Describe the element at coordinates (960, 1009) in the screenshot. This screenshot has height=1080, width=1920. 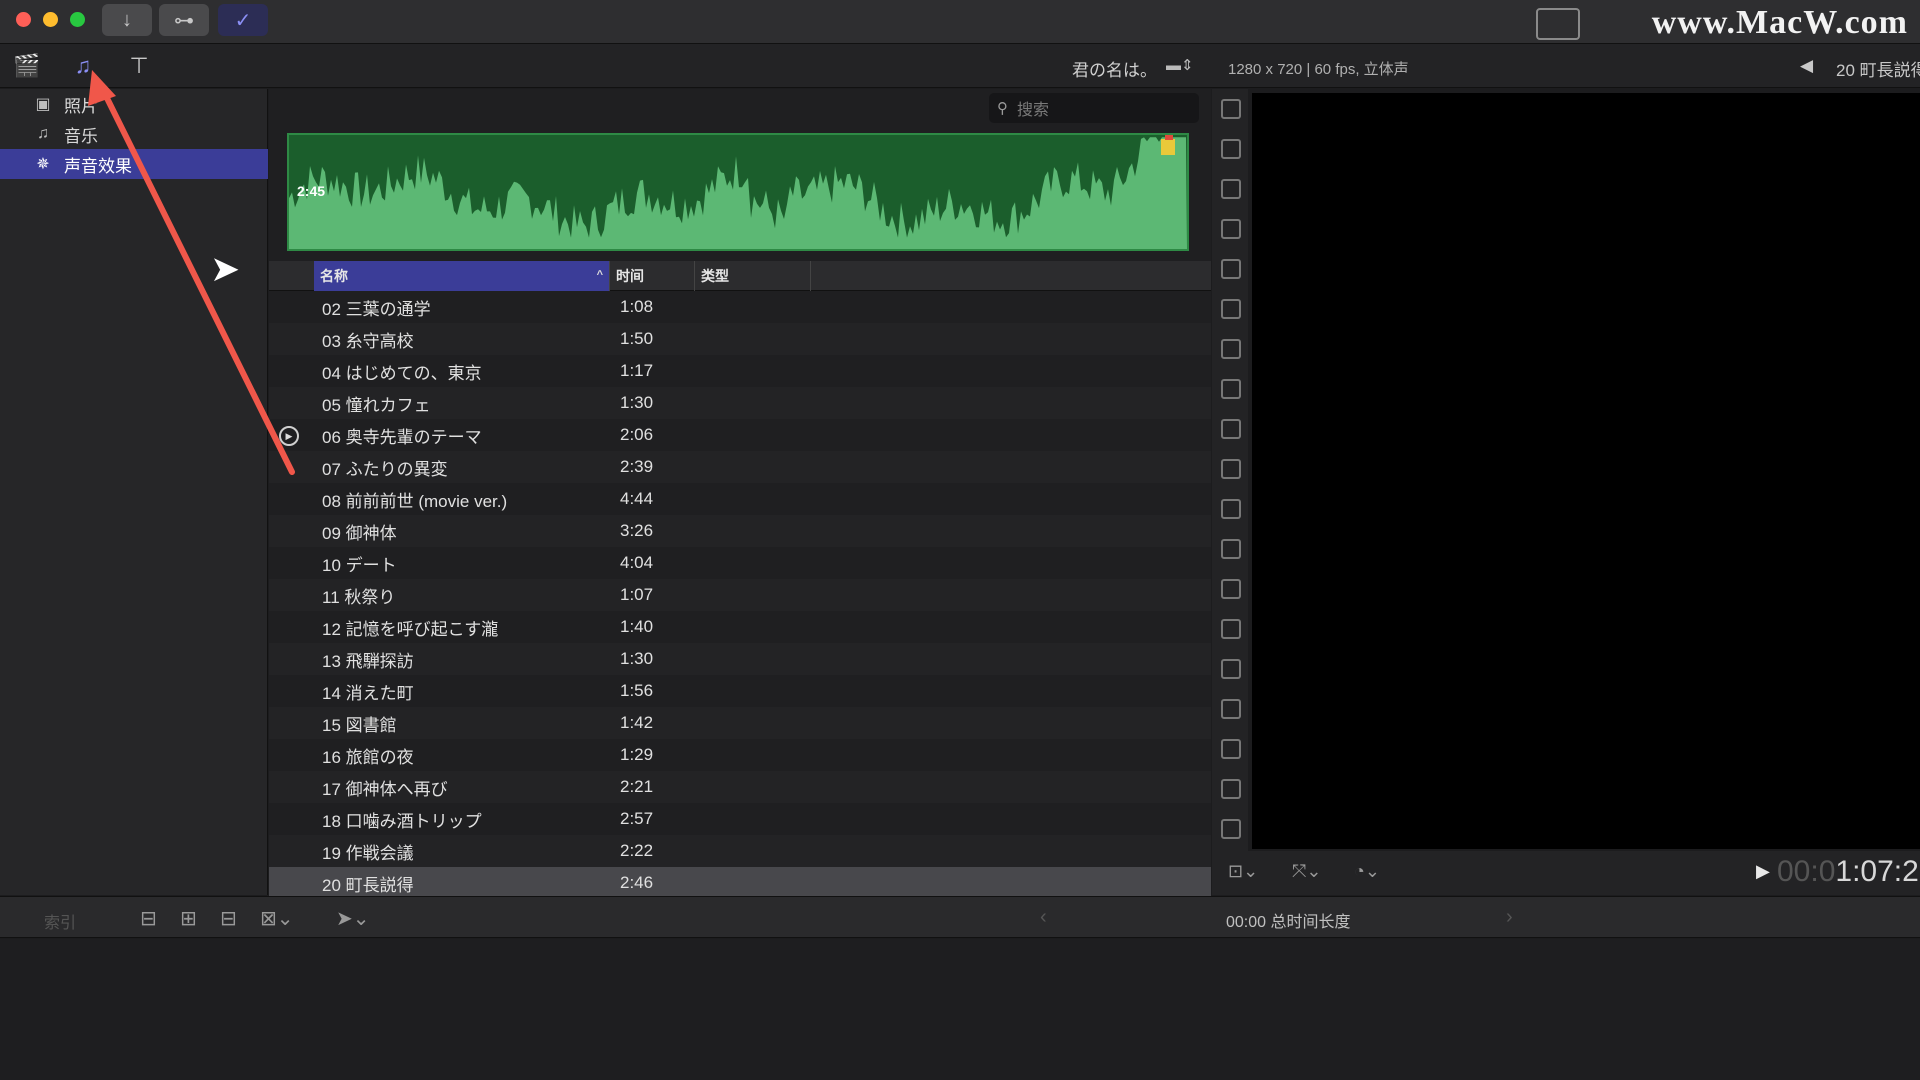
I see `timeline-area` at that location.